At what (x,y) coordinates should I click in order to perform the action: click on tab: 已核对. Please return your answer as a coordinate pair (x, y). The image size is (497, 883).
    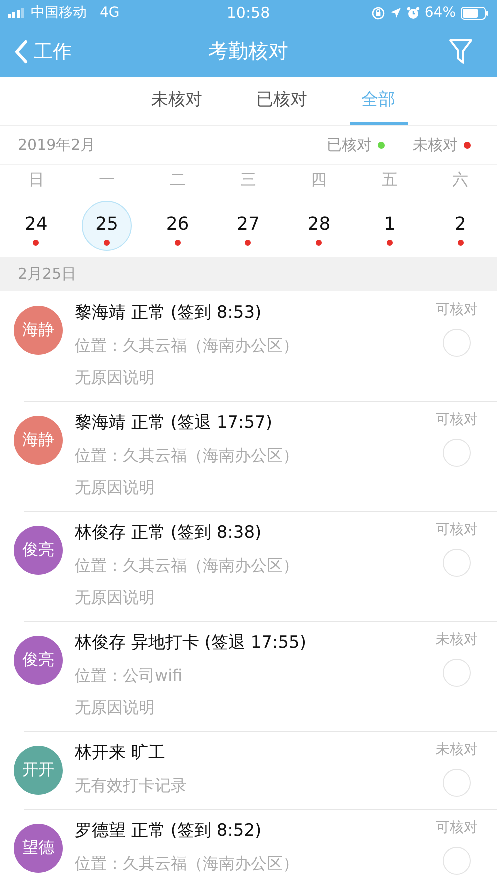
    Looking at the image, I should click on (282, 101).